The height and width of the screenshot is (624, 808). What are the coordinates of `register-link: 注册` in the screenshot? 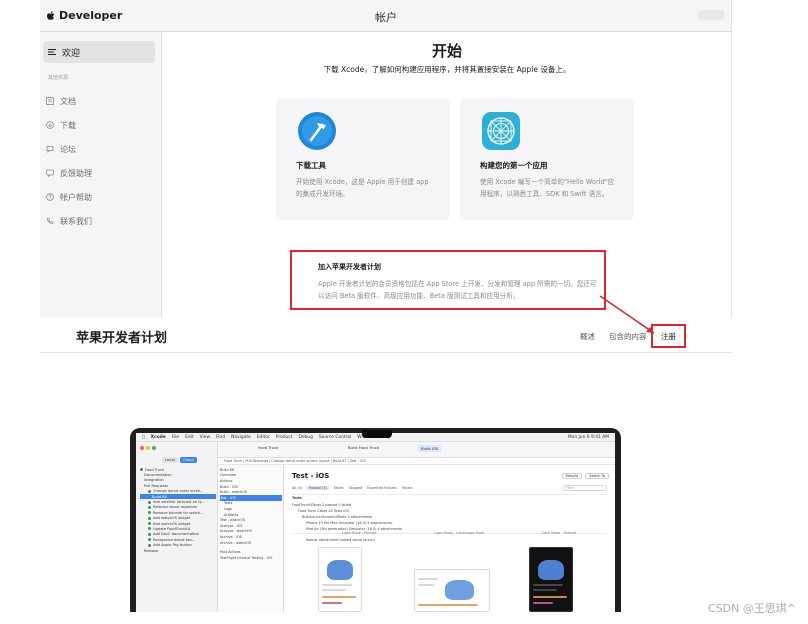 It's located at (668, 336).